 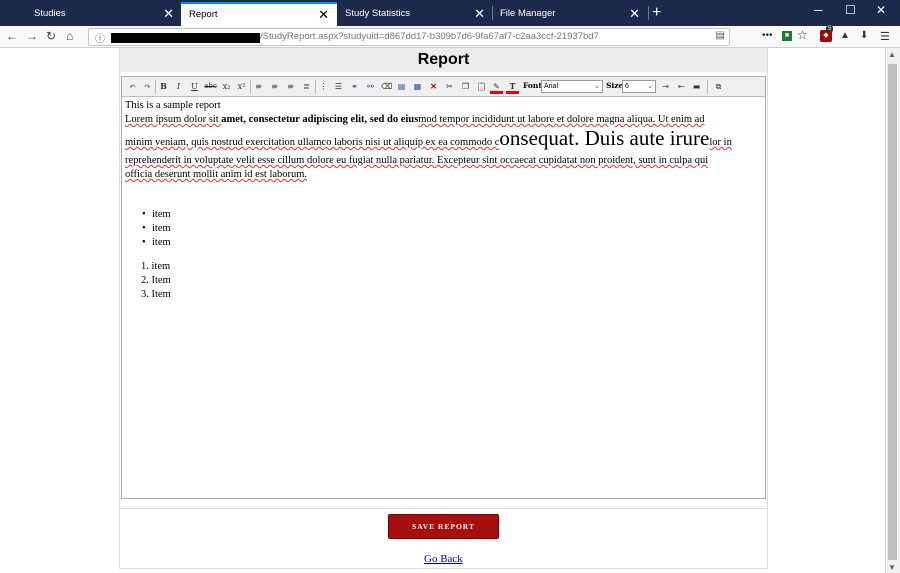 I want to click on strikethrough-button: abc, so click(x=210, y=86).